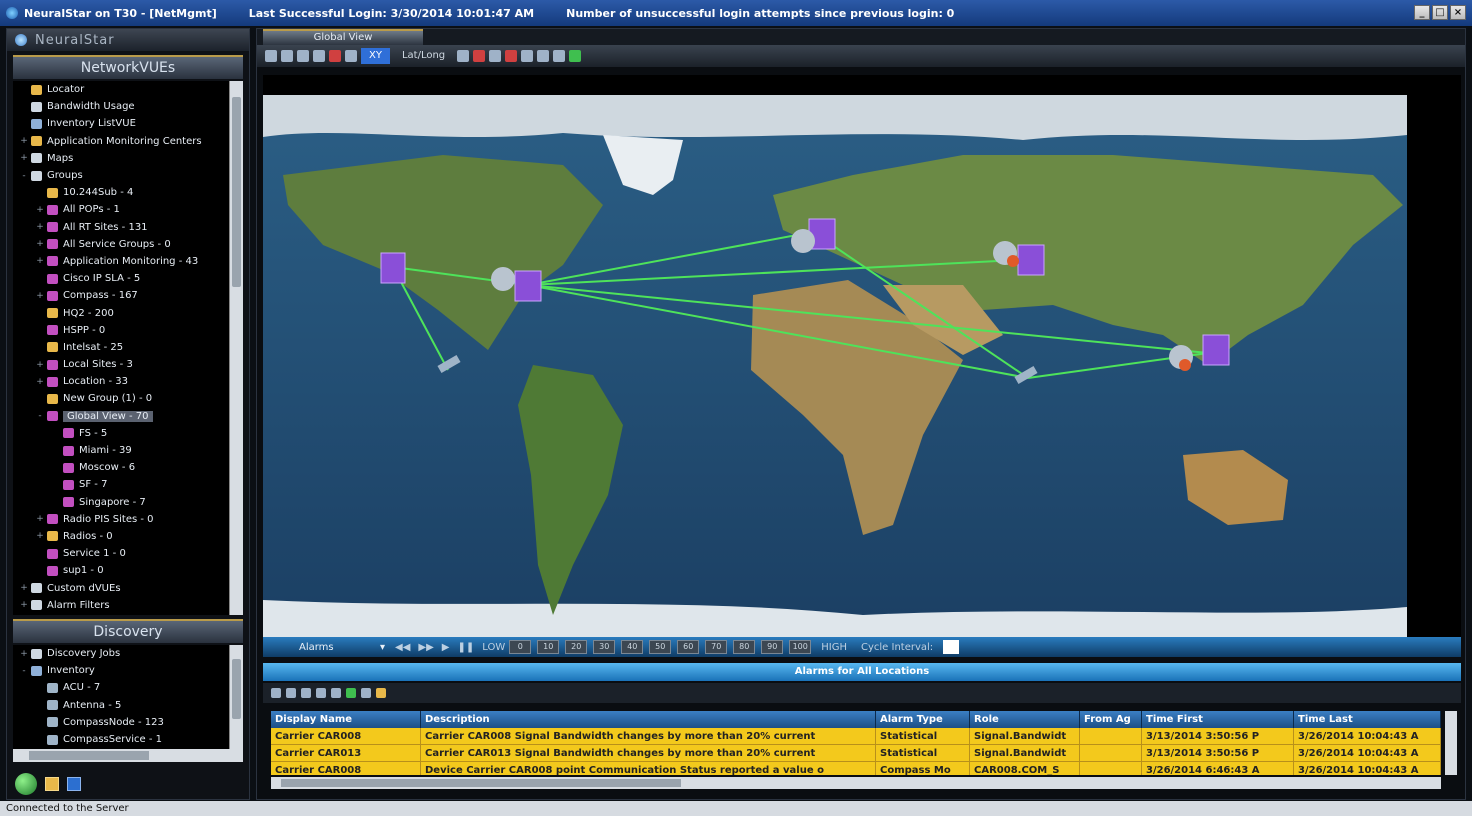 The height and width of the screenshot is (816, 1472). What do you see at coordinates (495, 56) in the screenshot?
I see `grid-icon` at bounding box center [495, 56].